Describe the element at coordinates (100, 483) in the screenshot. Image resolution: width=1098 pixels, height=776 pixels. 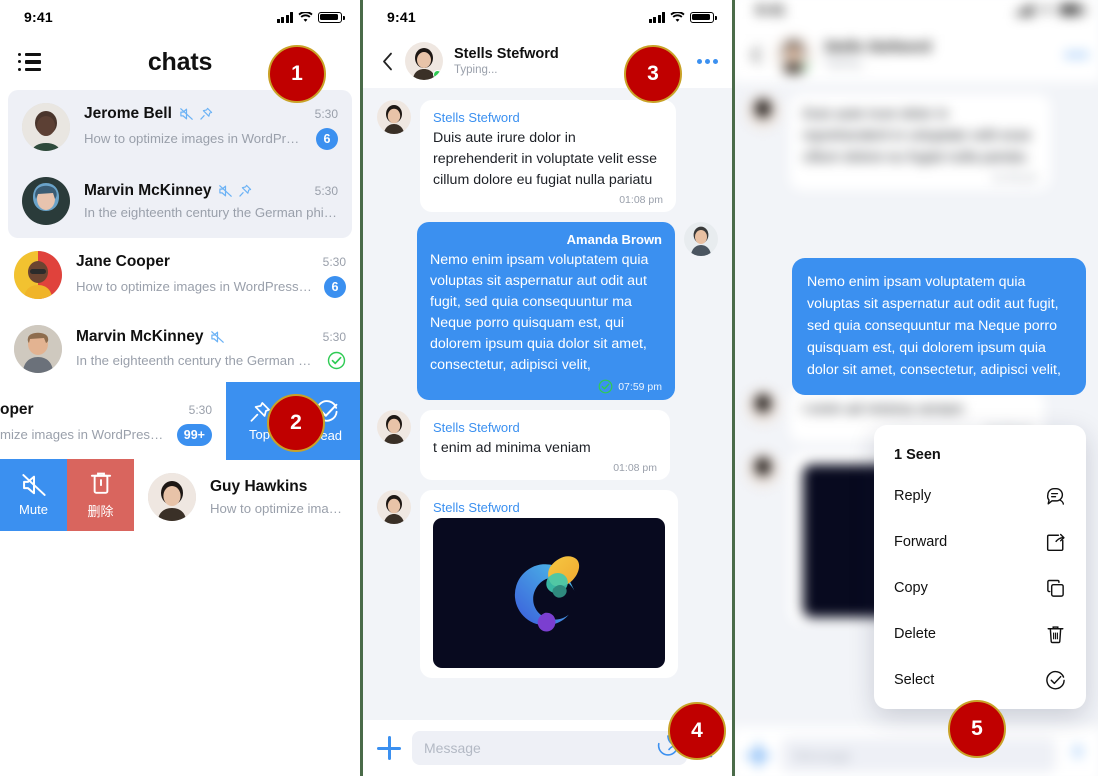
I see `trash-icon` at that location.